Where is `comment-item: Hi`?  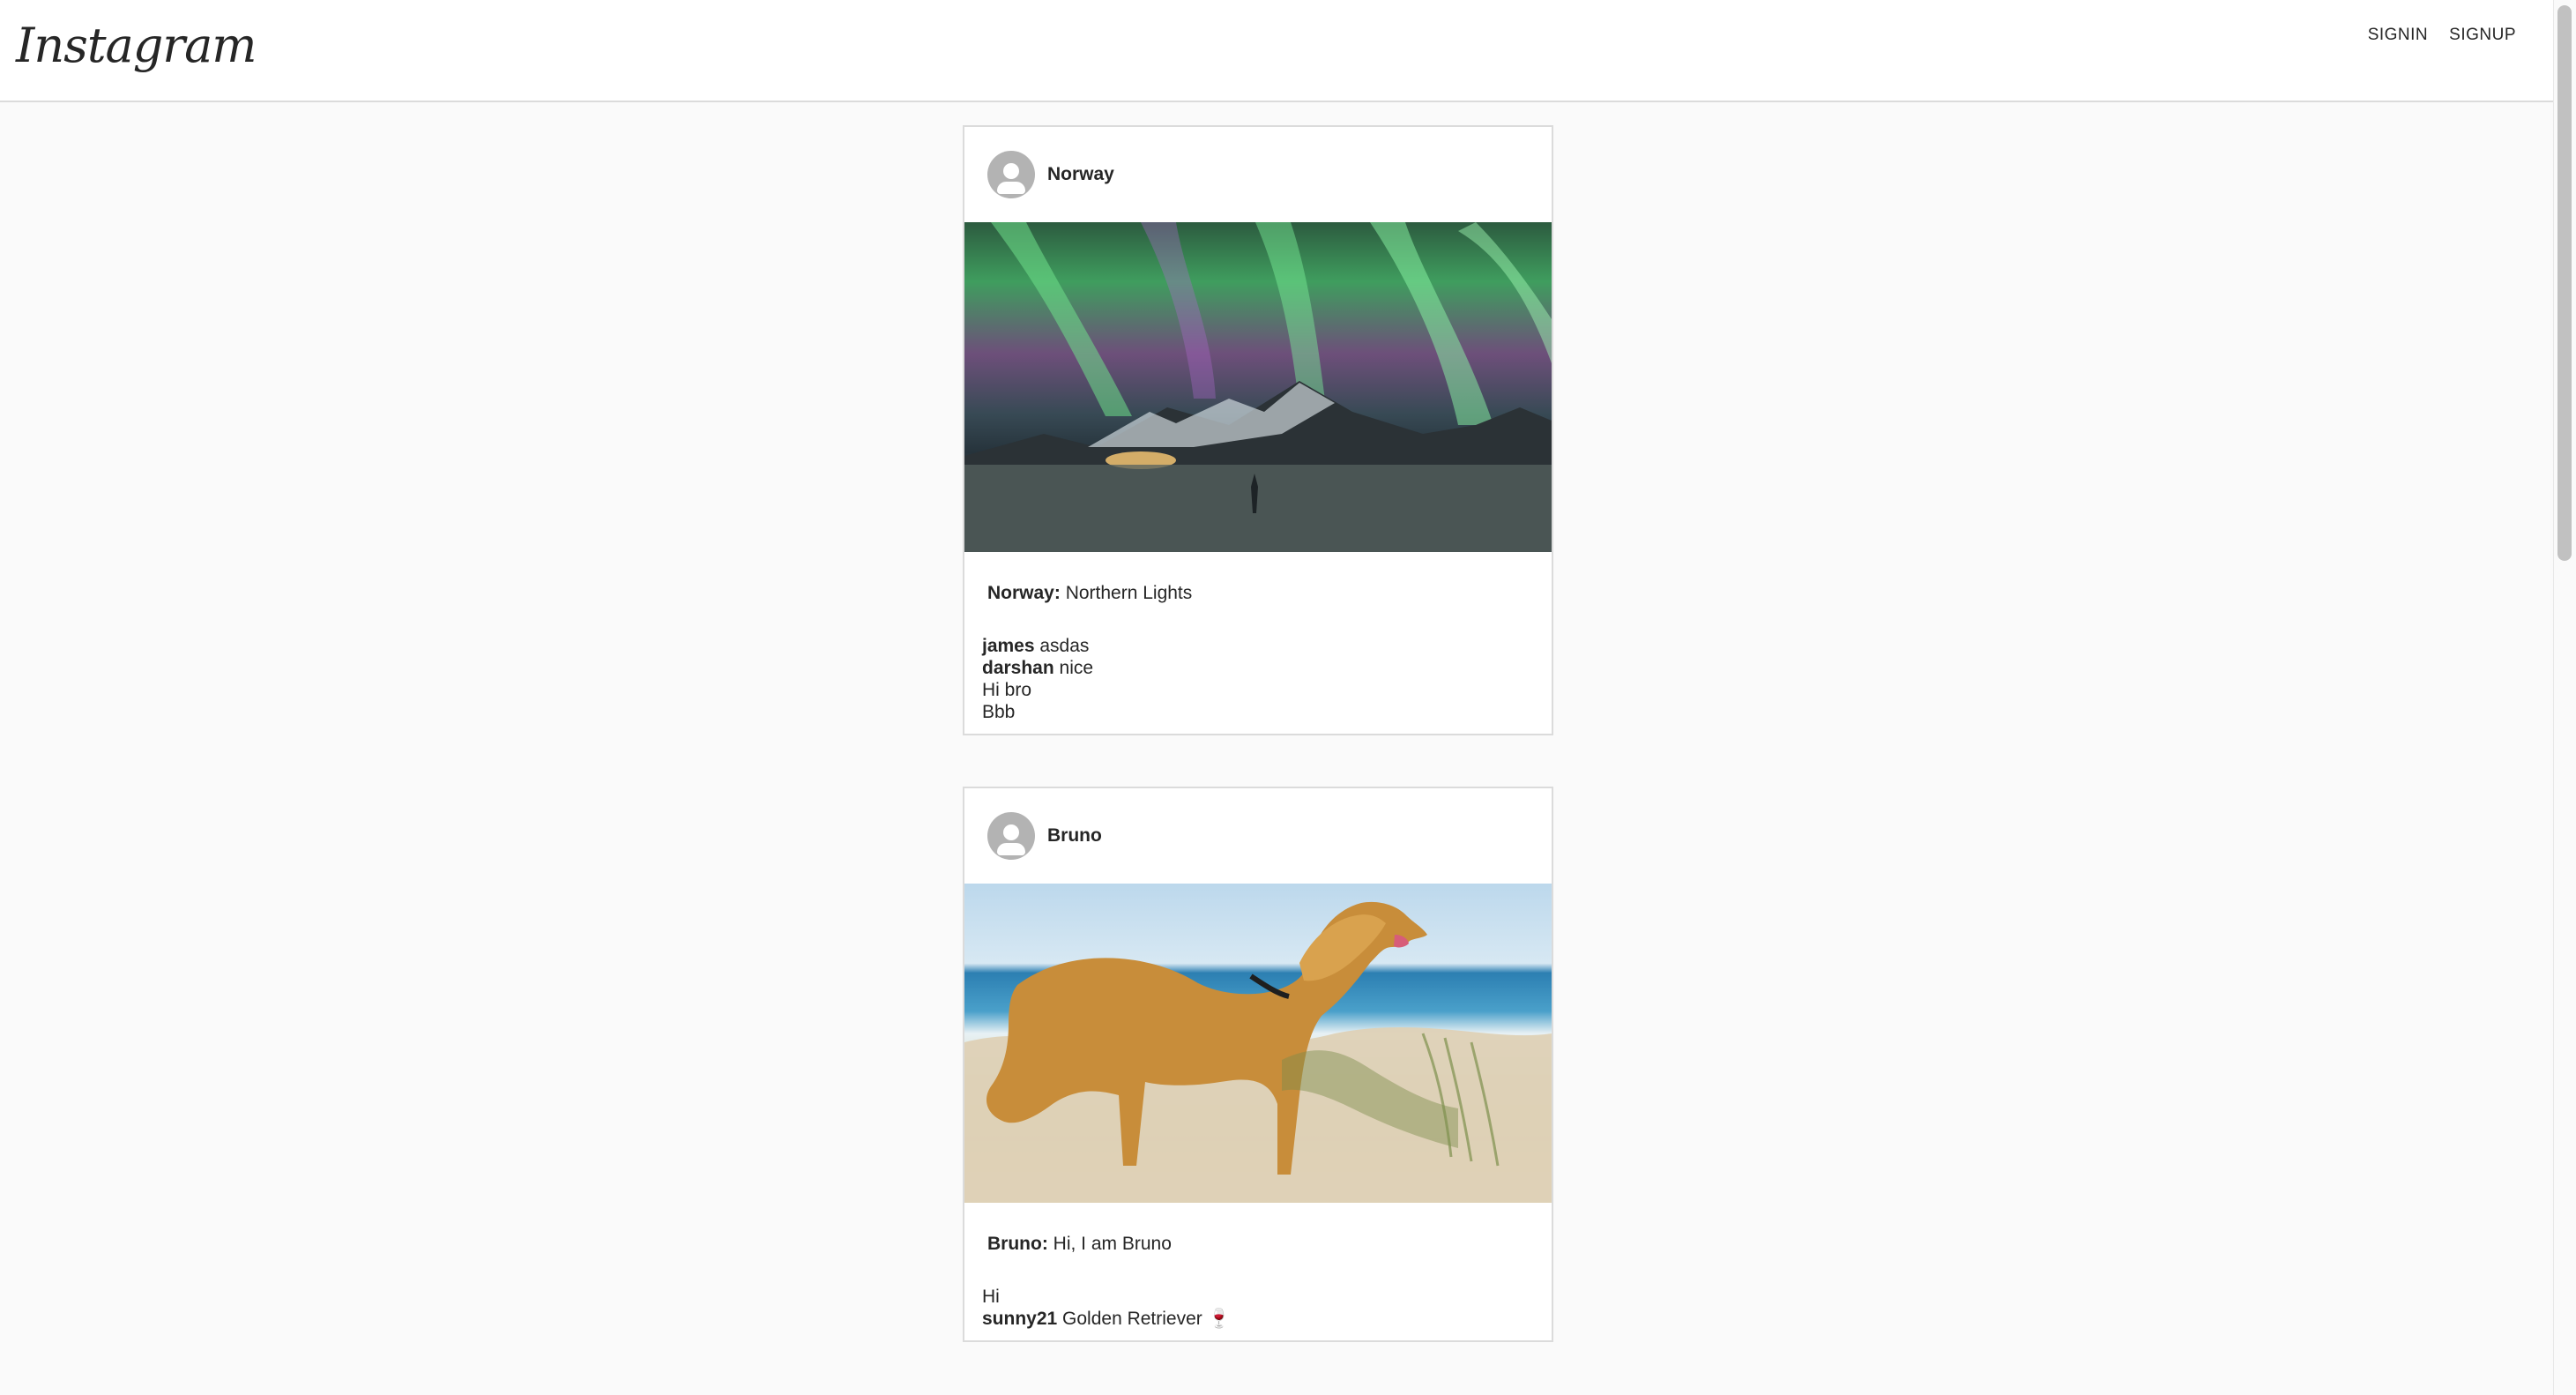
comment-item: Hi is located at coordinates (1259, 1297).